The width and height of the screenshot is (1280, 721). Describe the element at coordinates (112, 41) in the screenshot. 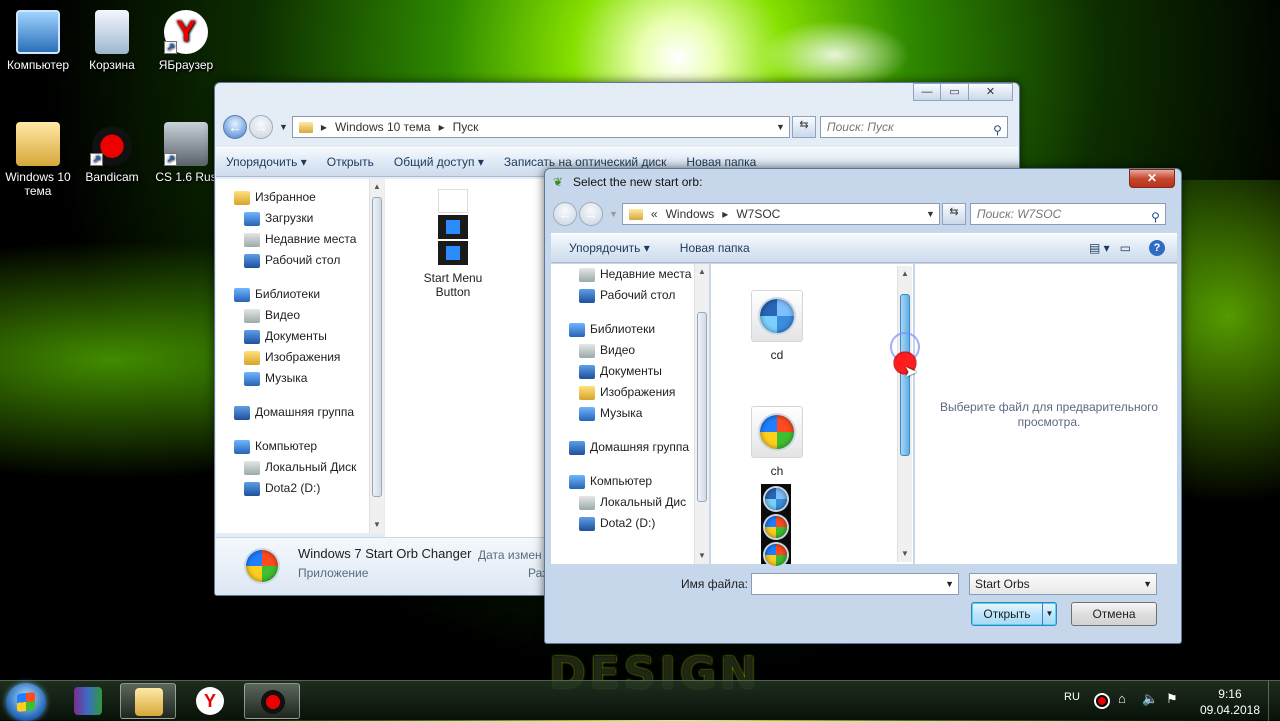

I see `desktop-icon-recycle-bin: Корзина` at that location.